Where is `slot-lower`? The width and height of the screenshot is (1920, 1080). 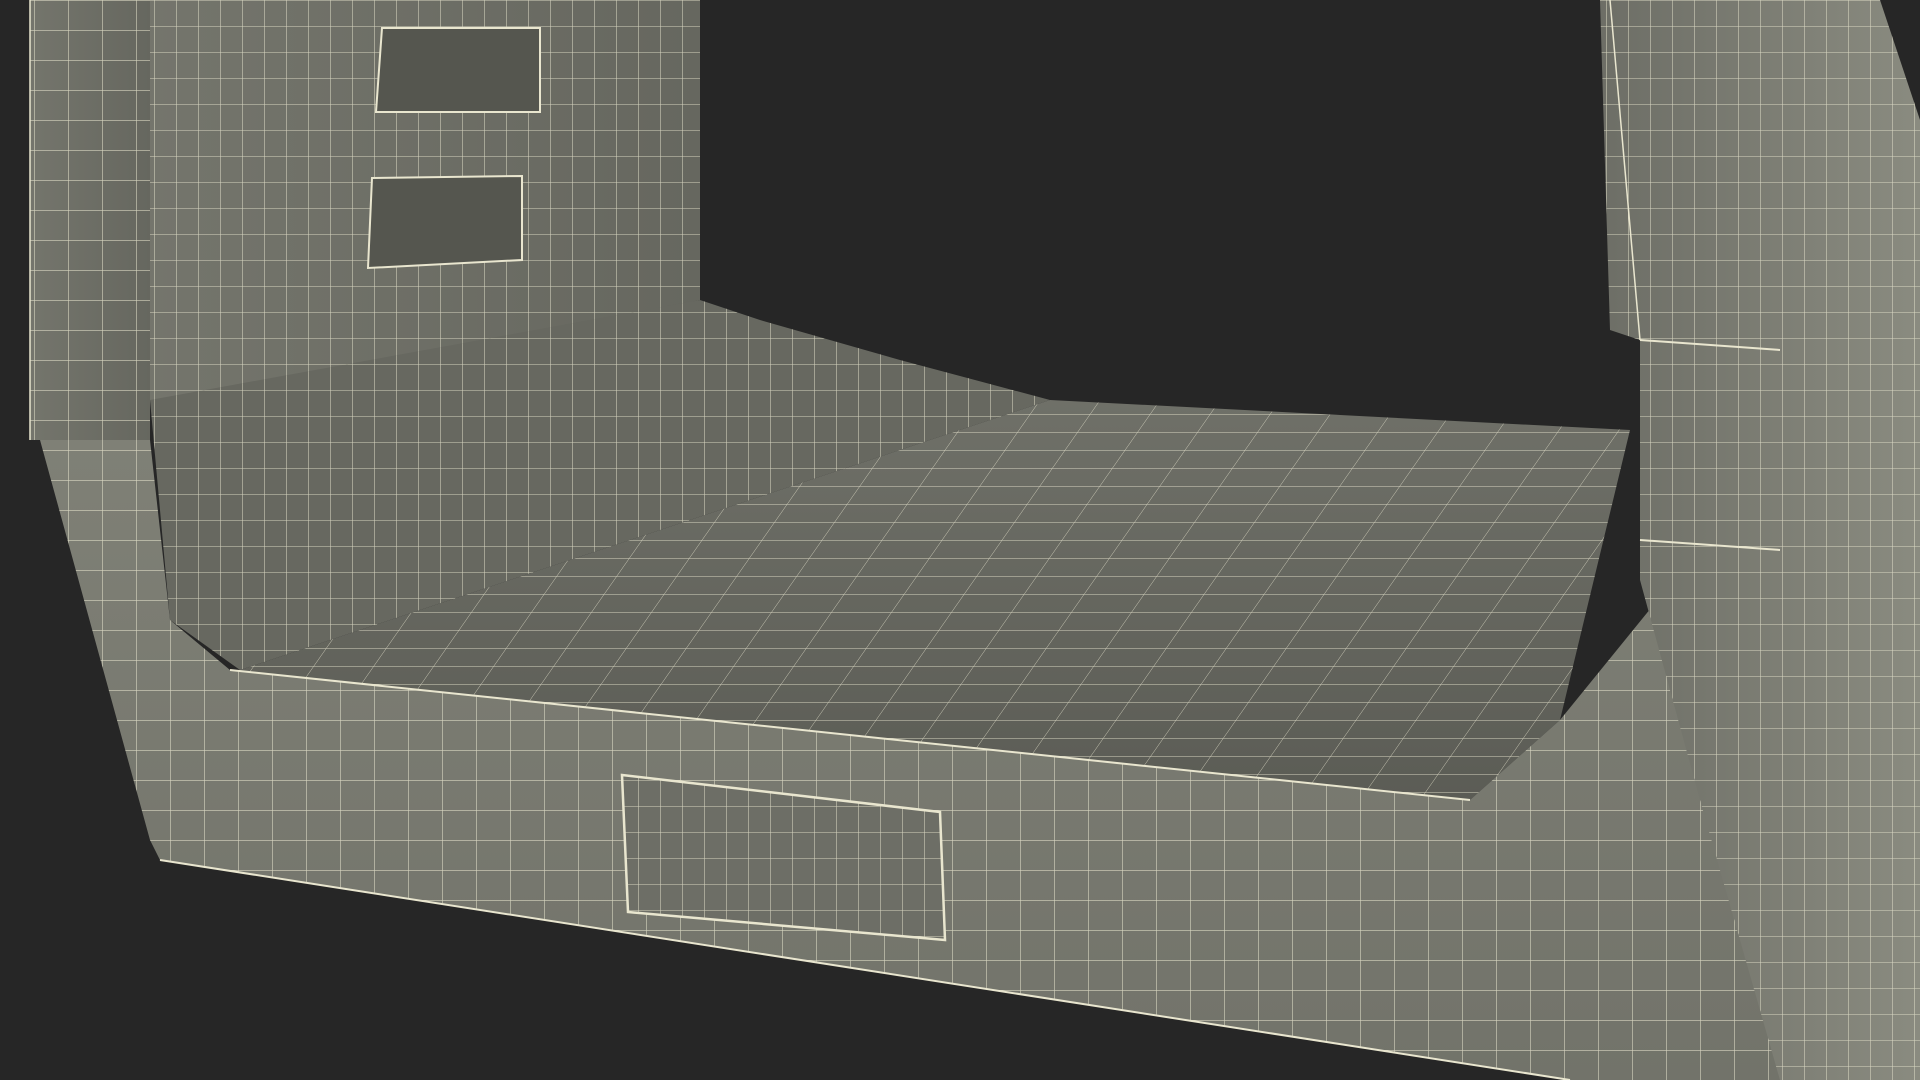 slot-lower is located at coordinates (444, 222).